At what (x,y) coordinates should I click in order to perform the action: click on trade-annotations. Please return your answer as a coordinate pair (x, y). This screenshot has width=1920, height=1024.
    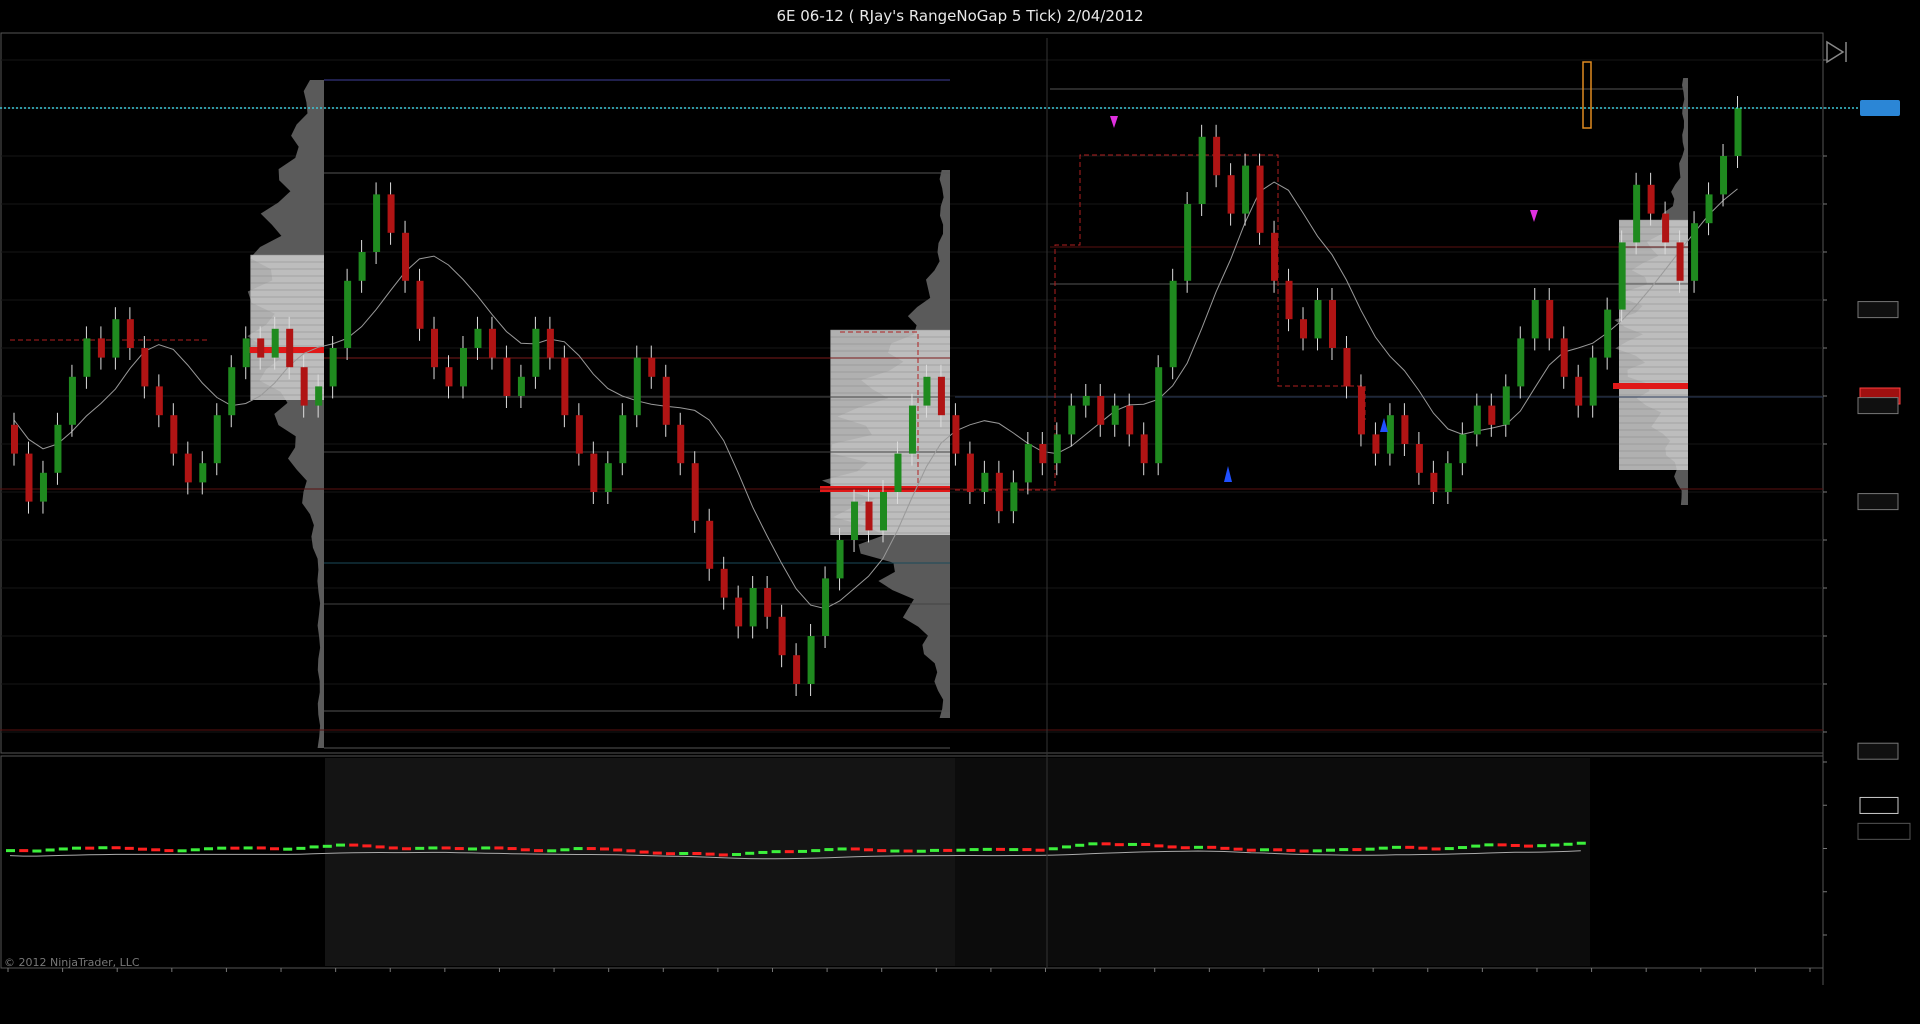
    Looking at the image, I should click on (1351, 271).